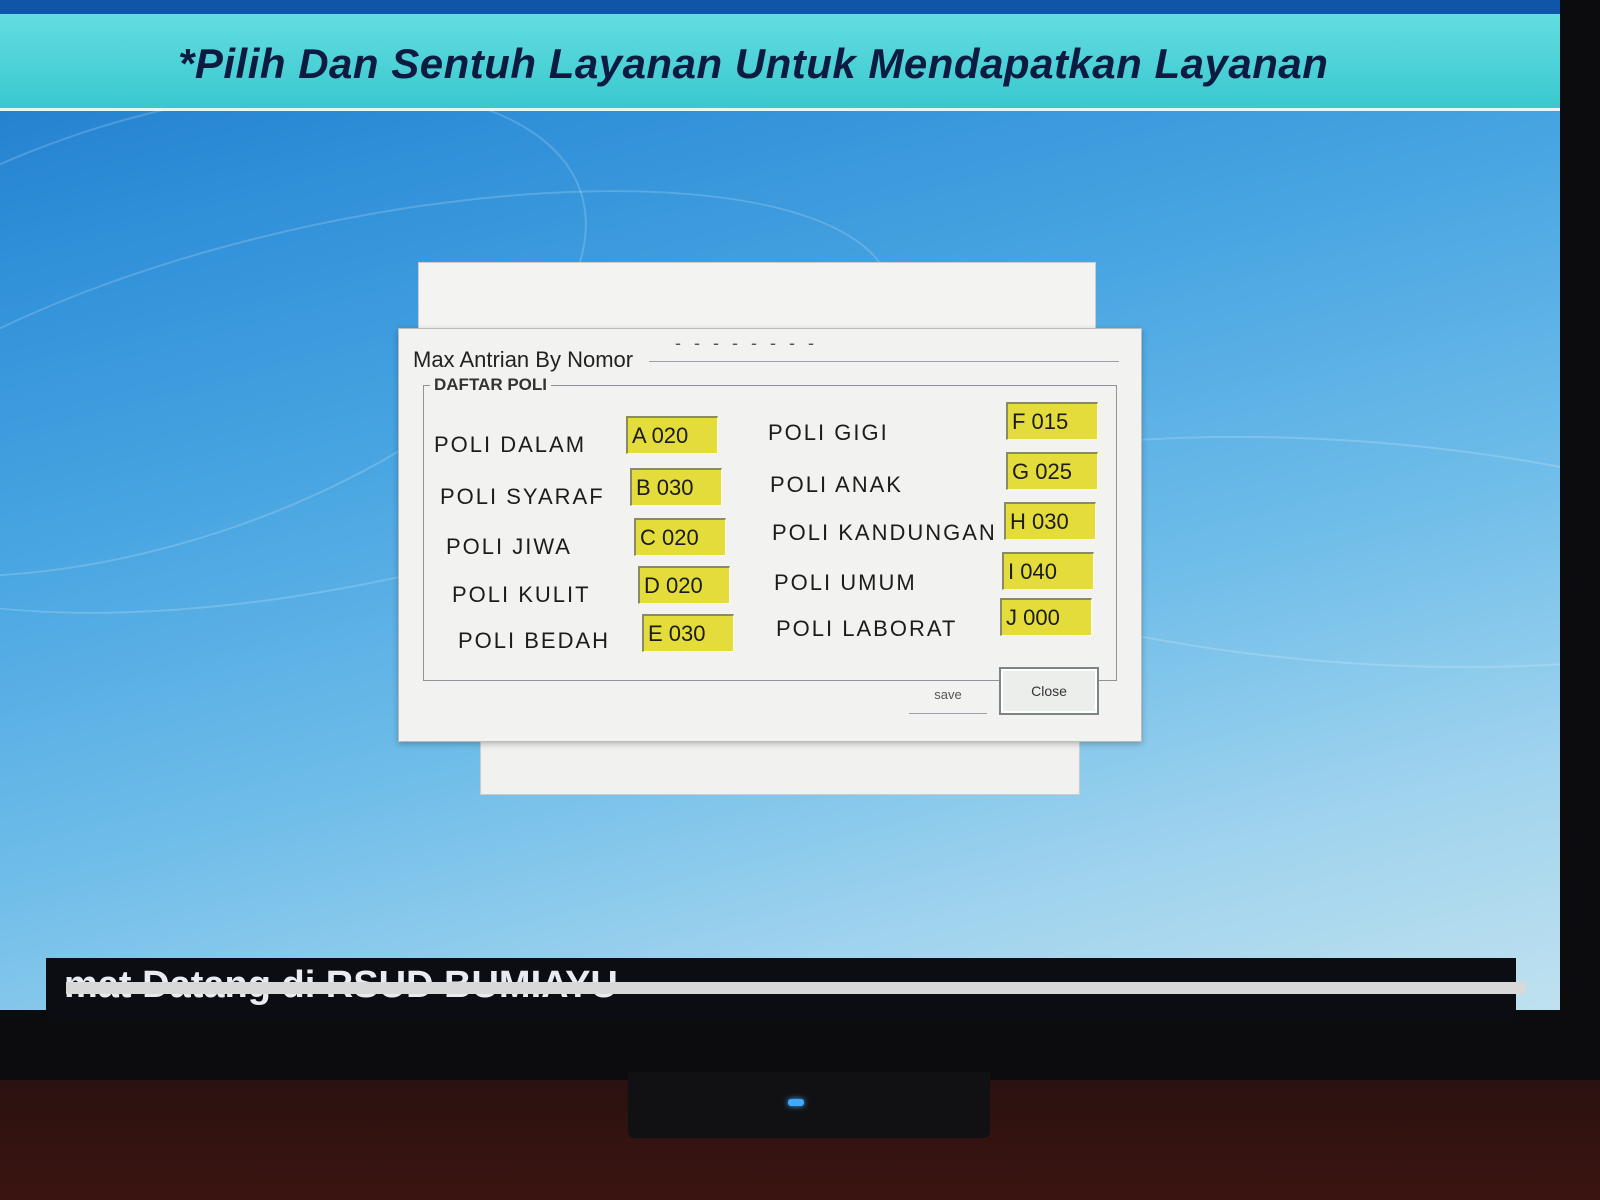 The image size is (1600, 1200). What do you see at coordinates (684, 585) in the screenshot?
I see `poli-kulit-field` at bounding box center [684, 585].